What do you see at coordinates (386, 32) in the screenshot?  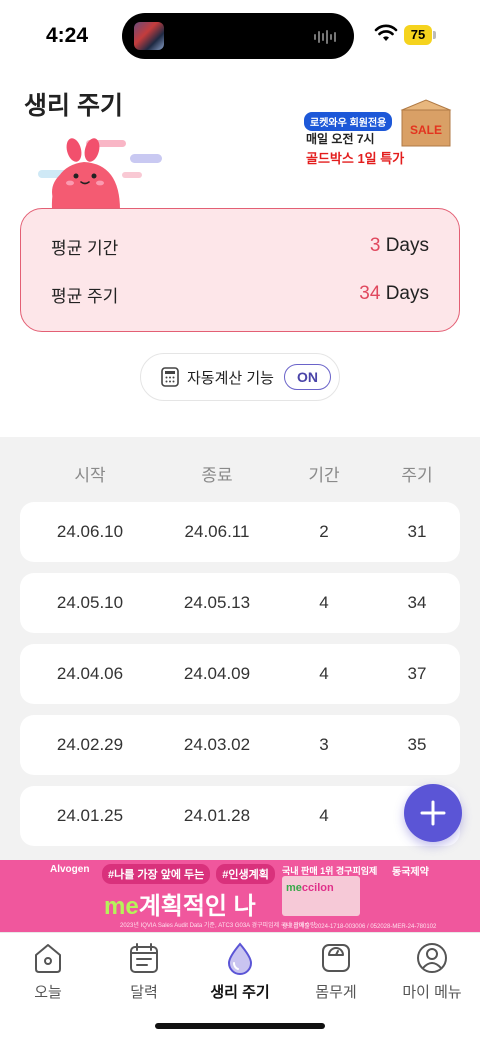 I see `wifi-icon` at bounding box center [386, 32].